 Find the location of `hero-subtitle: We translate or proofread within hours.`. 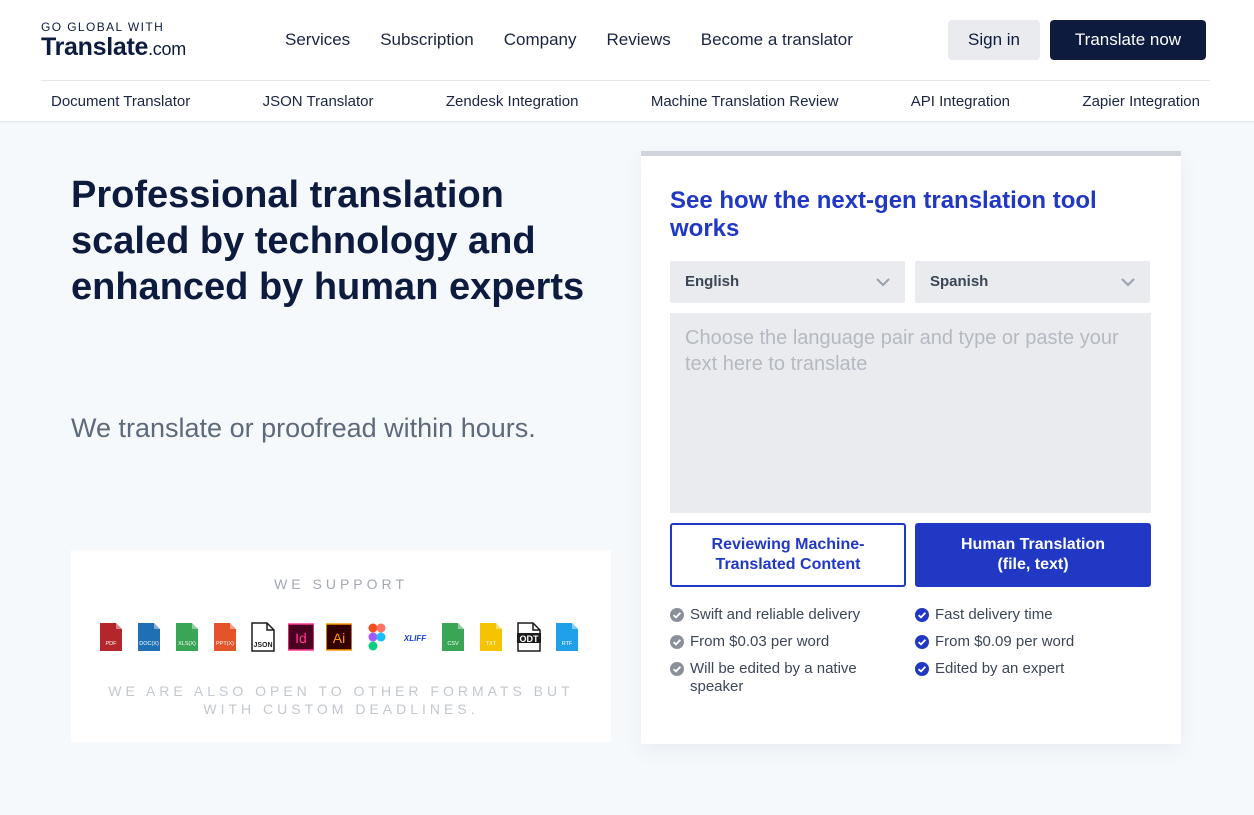

hero-subtitle: We translate or proofread within hours. is located at coordinates (303, 428).